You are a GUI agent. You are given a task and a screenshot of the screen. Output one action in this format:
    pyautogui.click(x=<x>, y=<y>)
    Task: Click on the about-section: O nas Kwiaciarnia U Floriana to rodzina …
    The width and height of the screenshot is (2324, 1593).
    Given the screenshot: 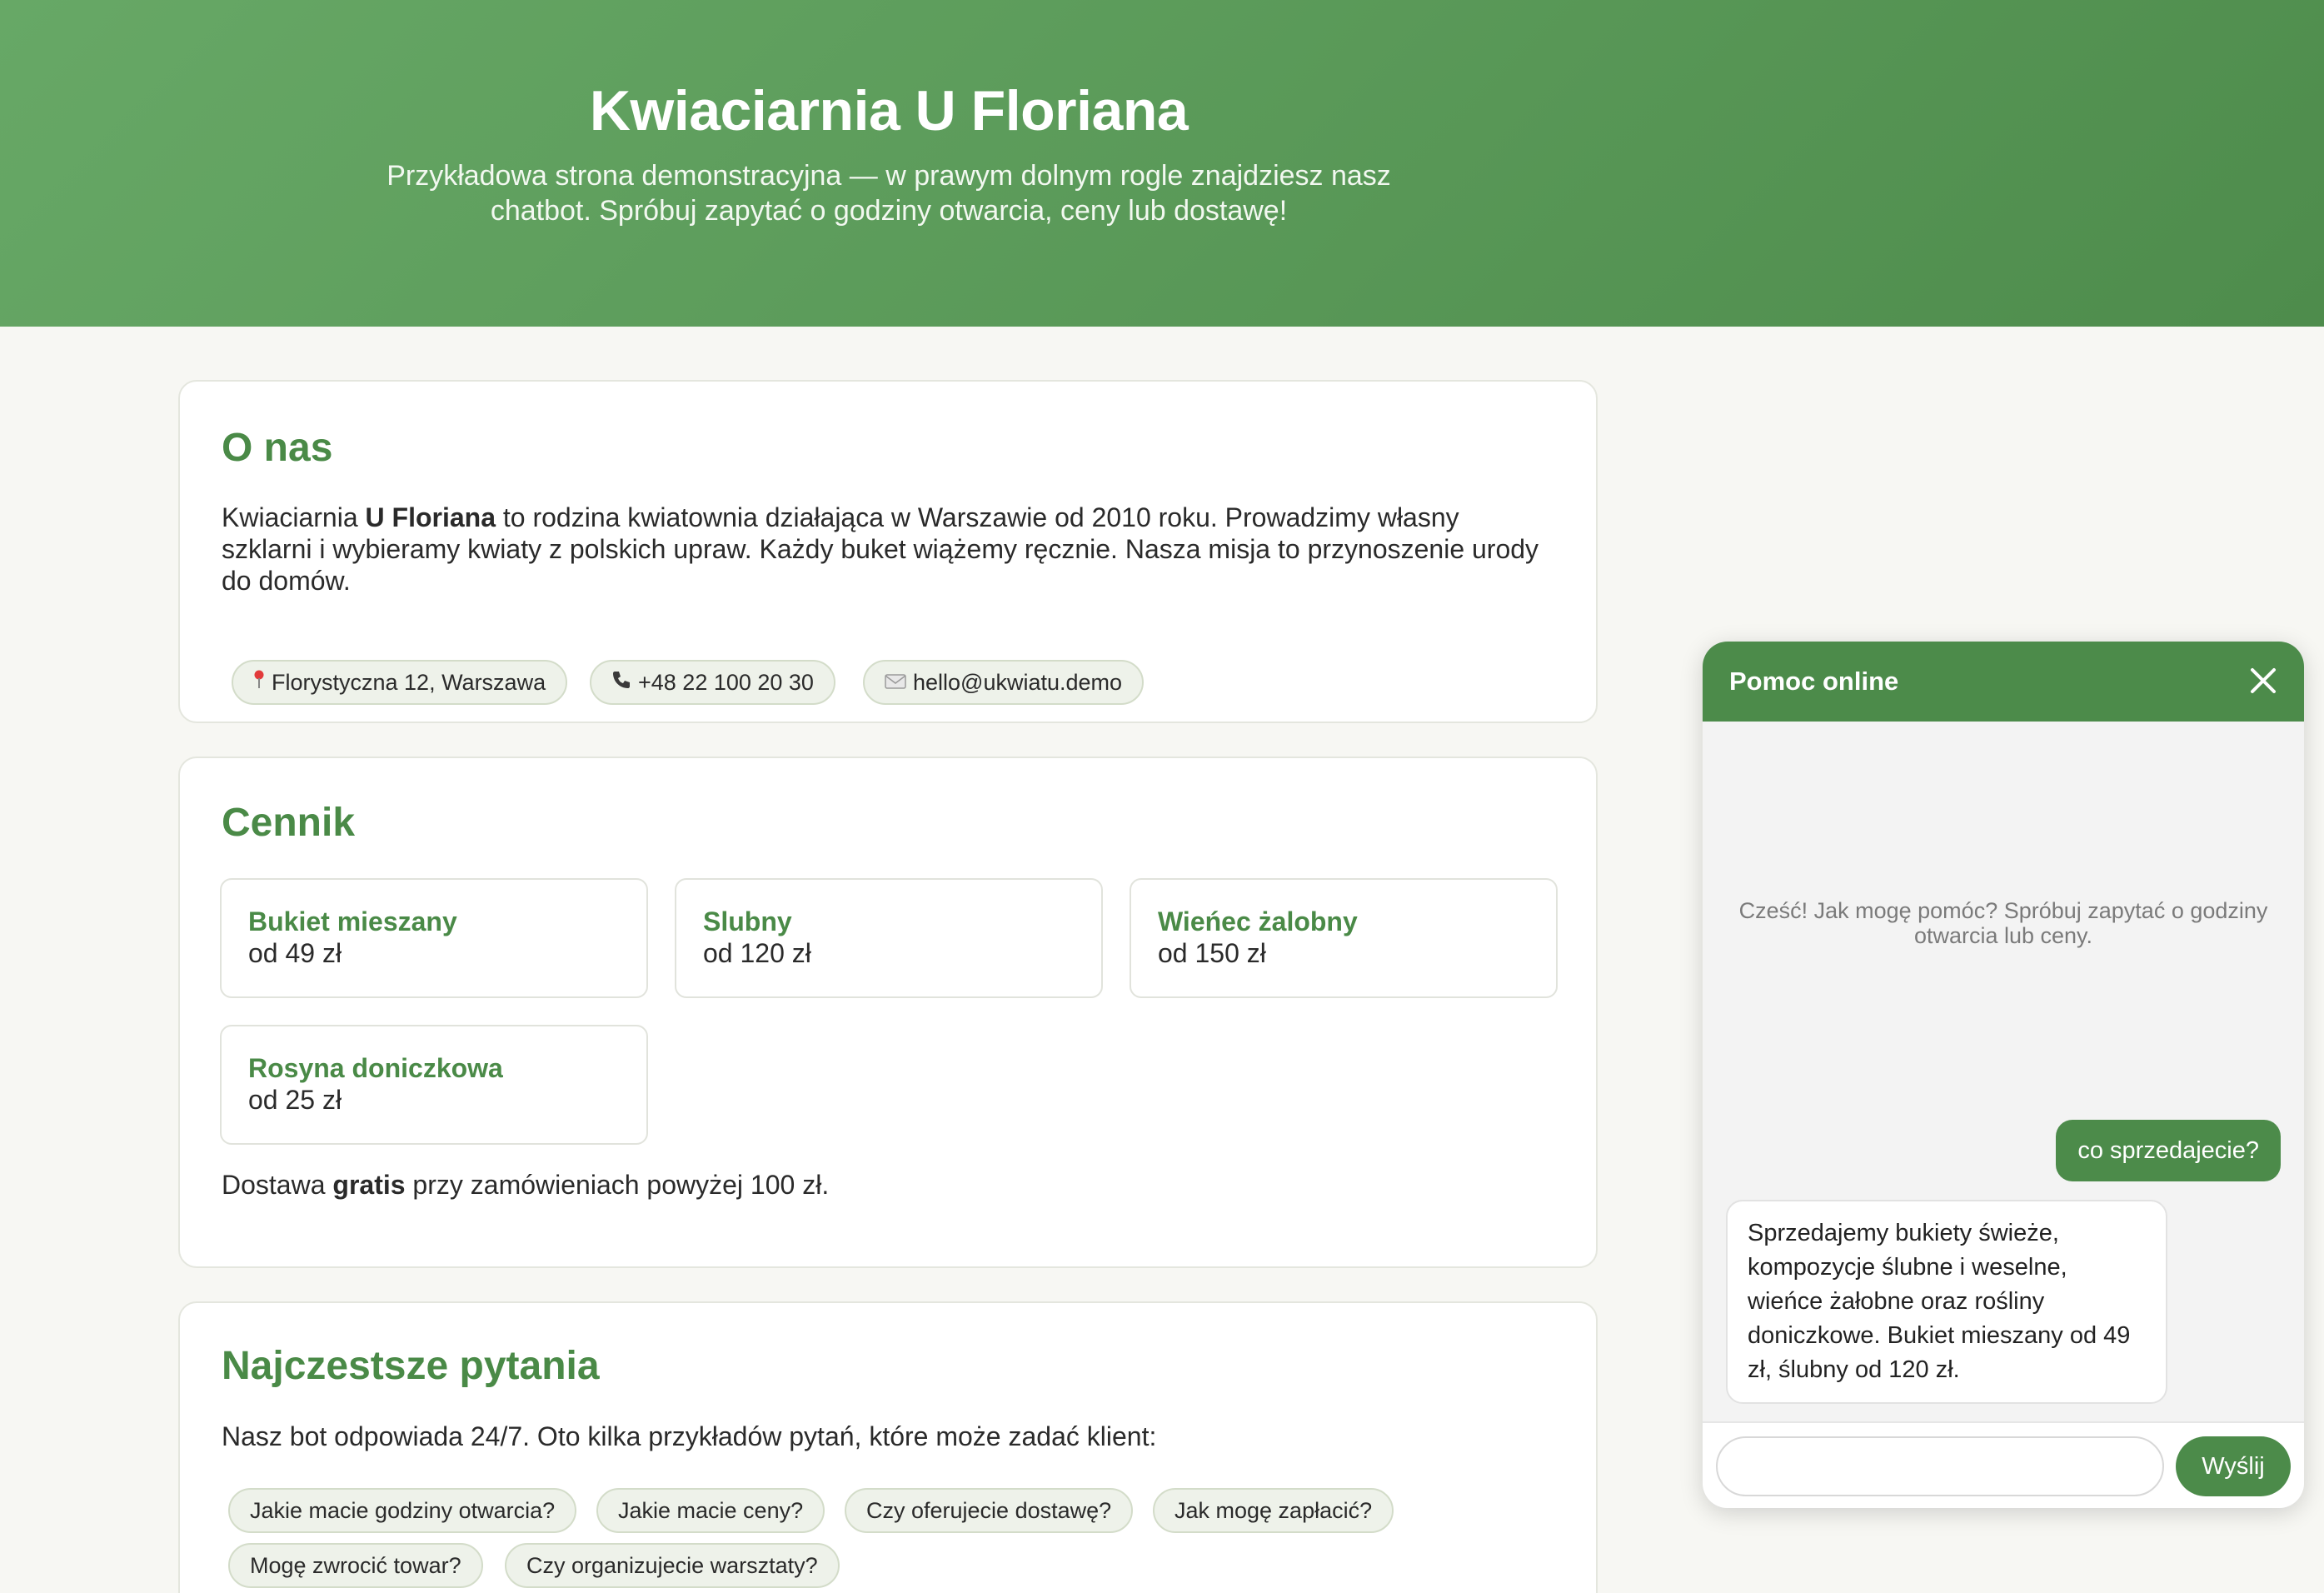 What is the action you would take?
    pyautogui.click(x=888, y=551)
    